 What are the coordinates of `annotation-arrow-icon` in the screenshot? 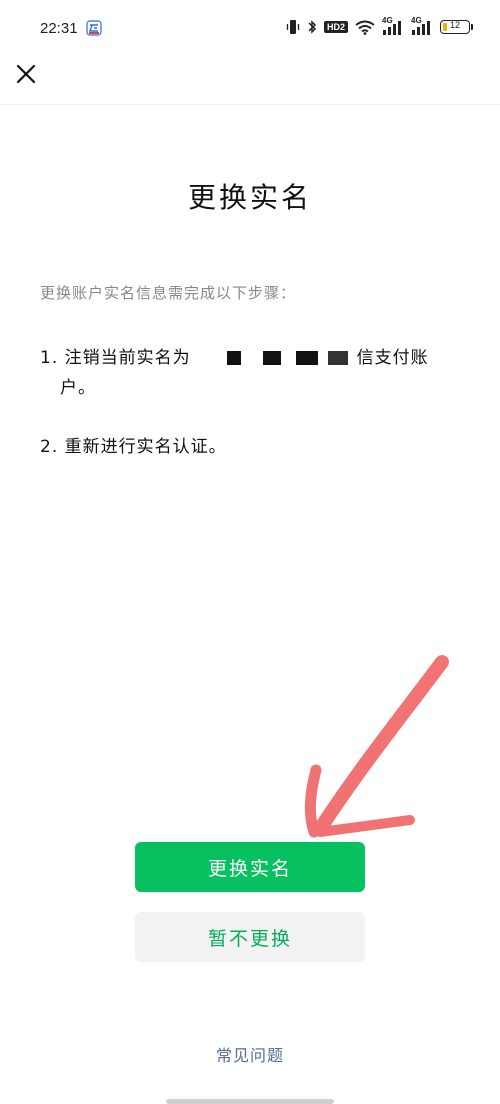 It's located at (376, 746).